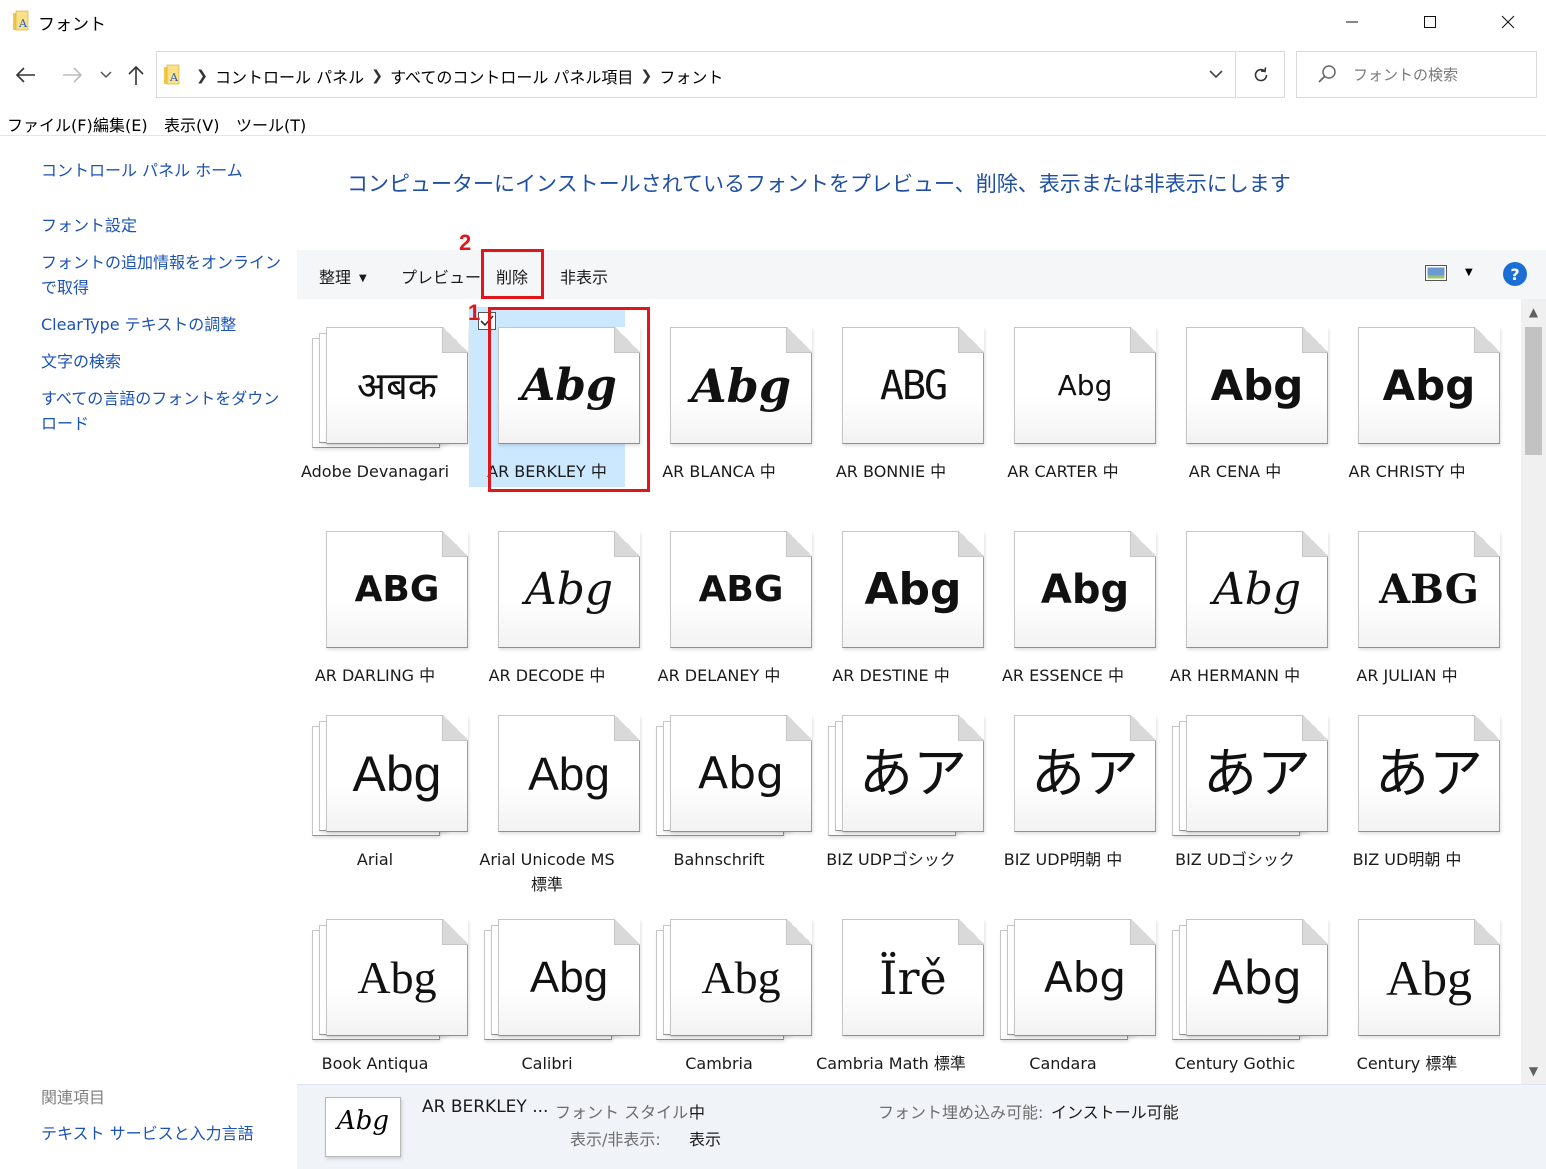 The height and width of the screenshot is (1169, 1546). What do you see at coordinates (397, 589) in the screenshot?
I see `font-file-icon: ABG` at bounding box center [397, 589].